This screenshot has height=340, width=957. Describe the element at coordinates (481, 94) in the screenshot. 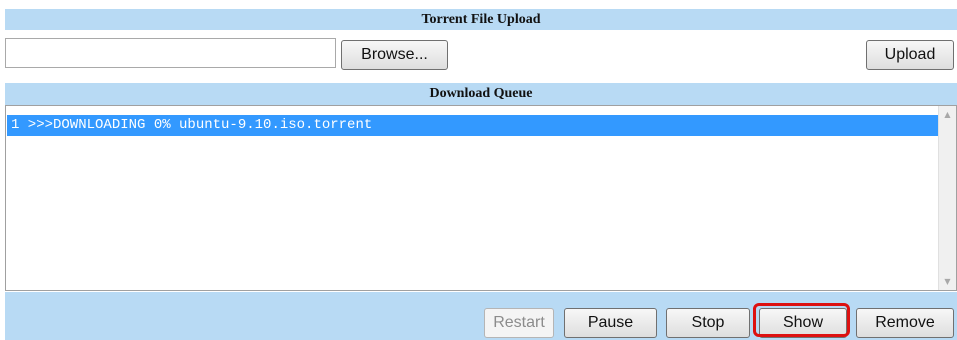

I see `queue-section-title: Download Queue` at that location.